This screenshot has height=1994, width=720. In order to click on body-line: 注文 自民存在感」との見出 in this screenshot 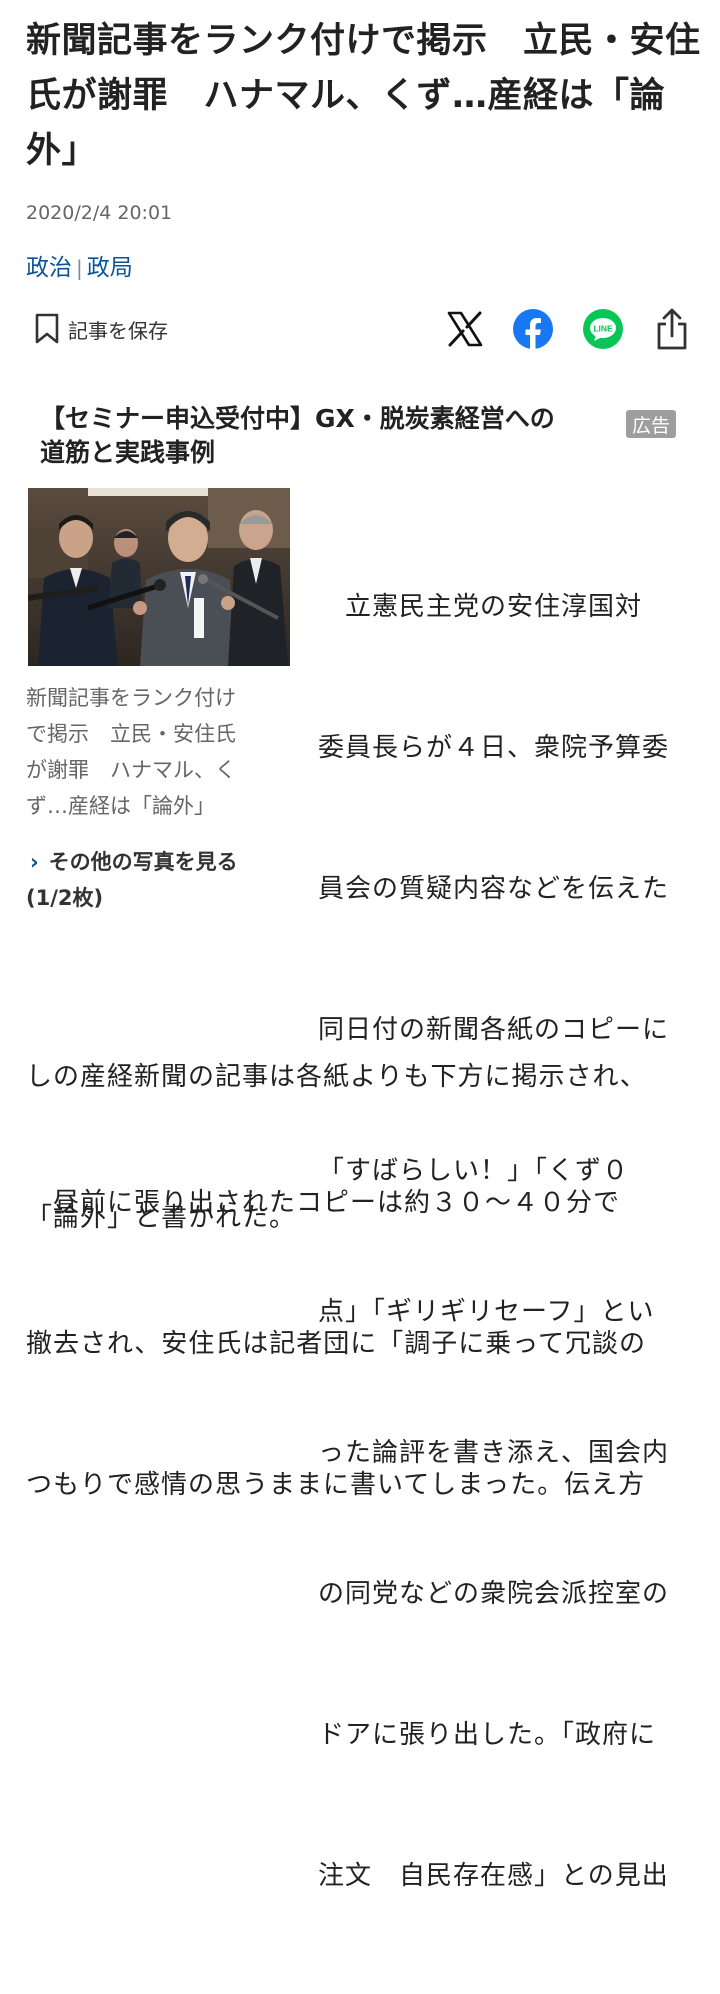, I will do `click(493, 1876)`.